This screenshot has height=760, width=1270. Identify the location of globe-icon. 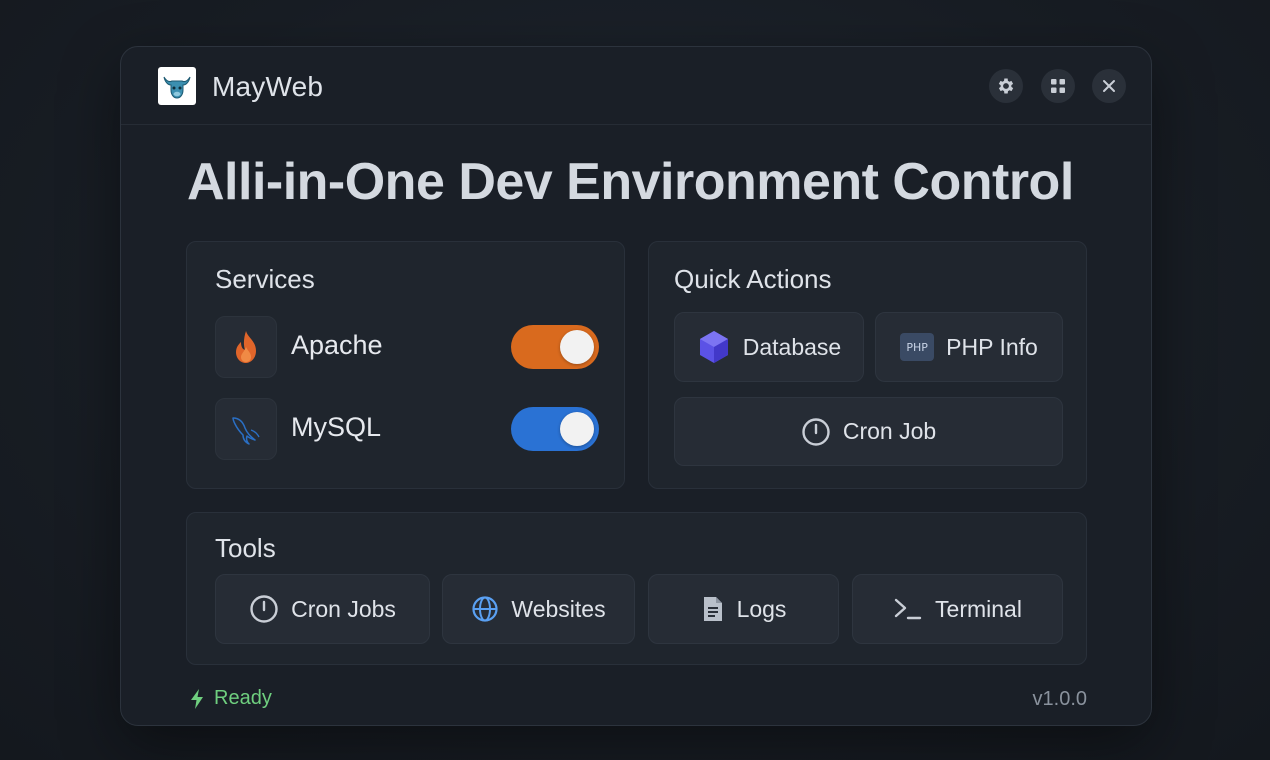
(485, 609).